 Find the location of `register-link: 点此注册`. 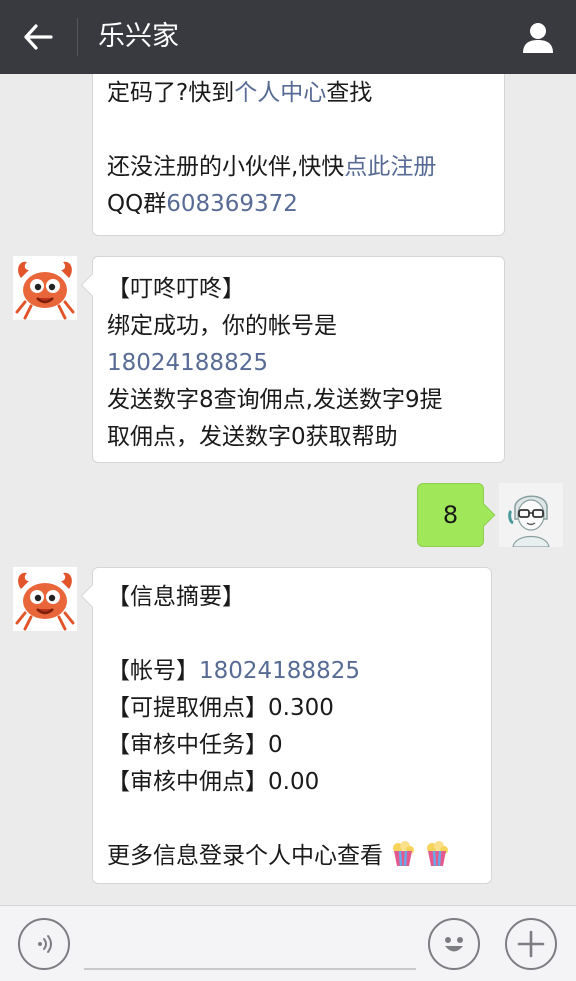

register-link: 点此注册 is located at coordinates (390, 167).